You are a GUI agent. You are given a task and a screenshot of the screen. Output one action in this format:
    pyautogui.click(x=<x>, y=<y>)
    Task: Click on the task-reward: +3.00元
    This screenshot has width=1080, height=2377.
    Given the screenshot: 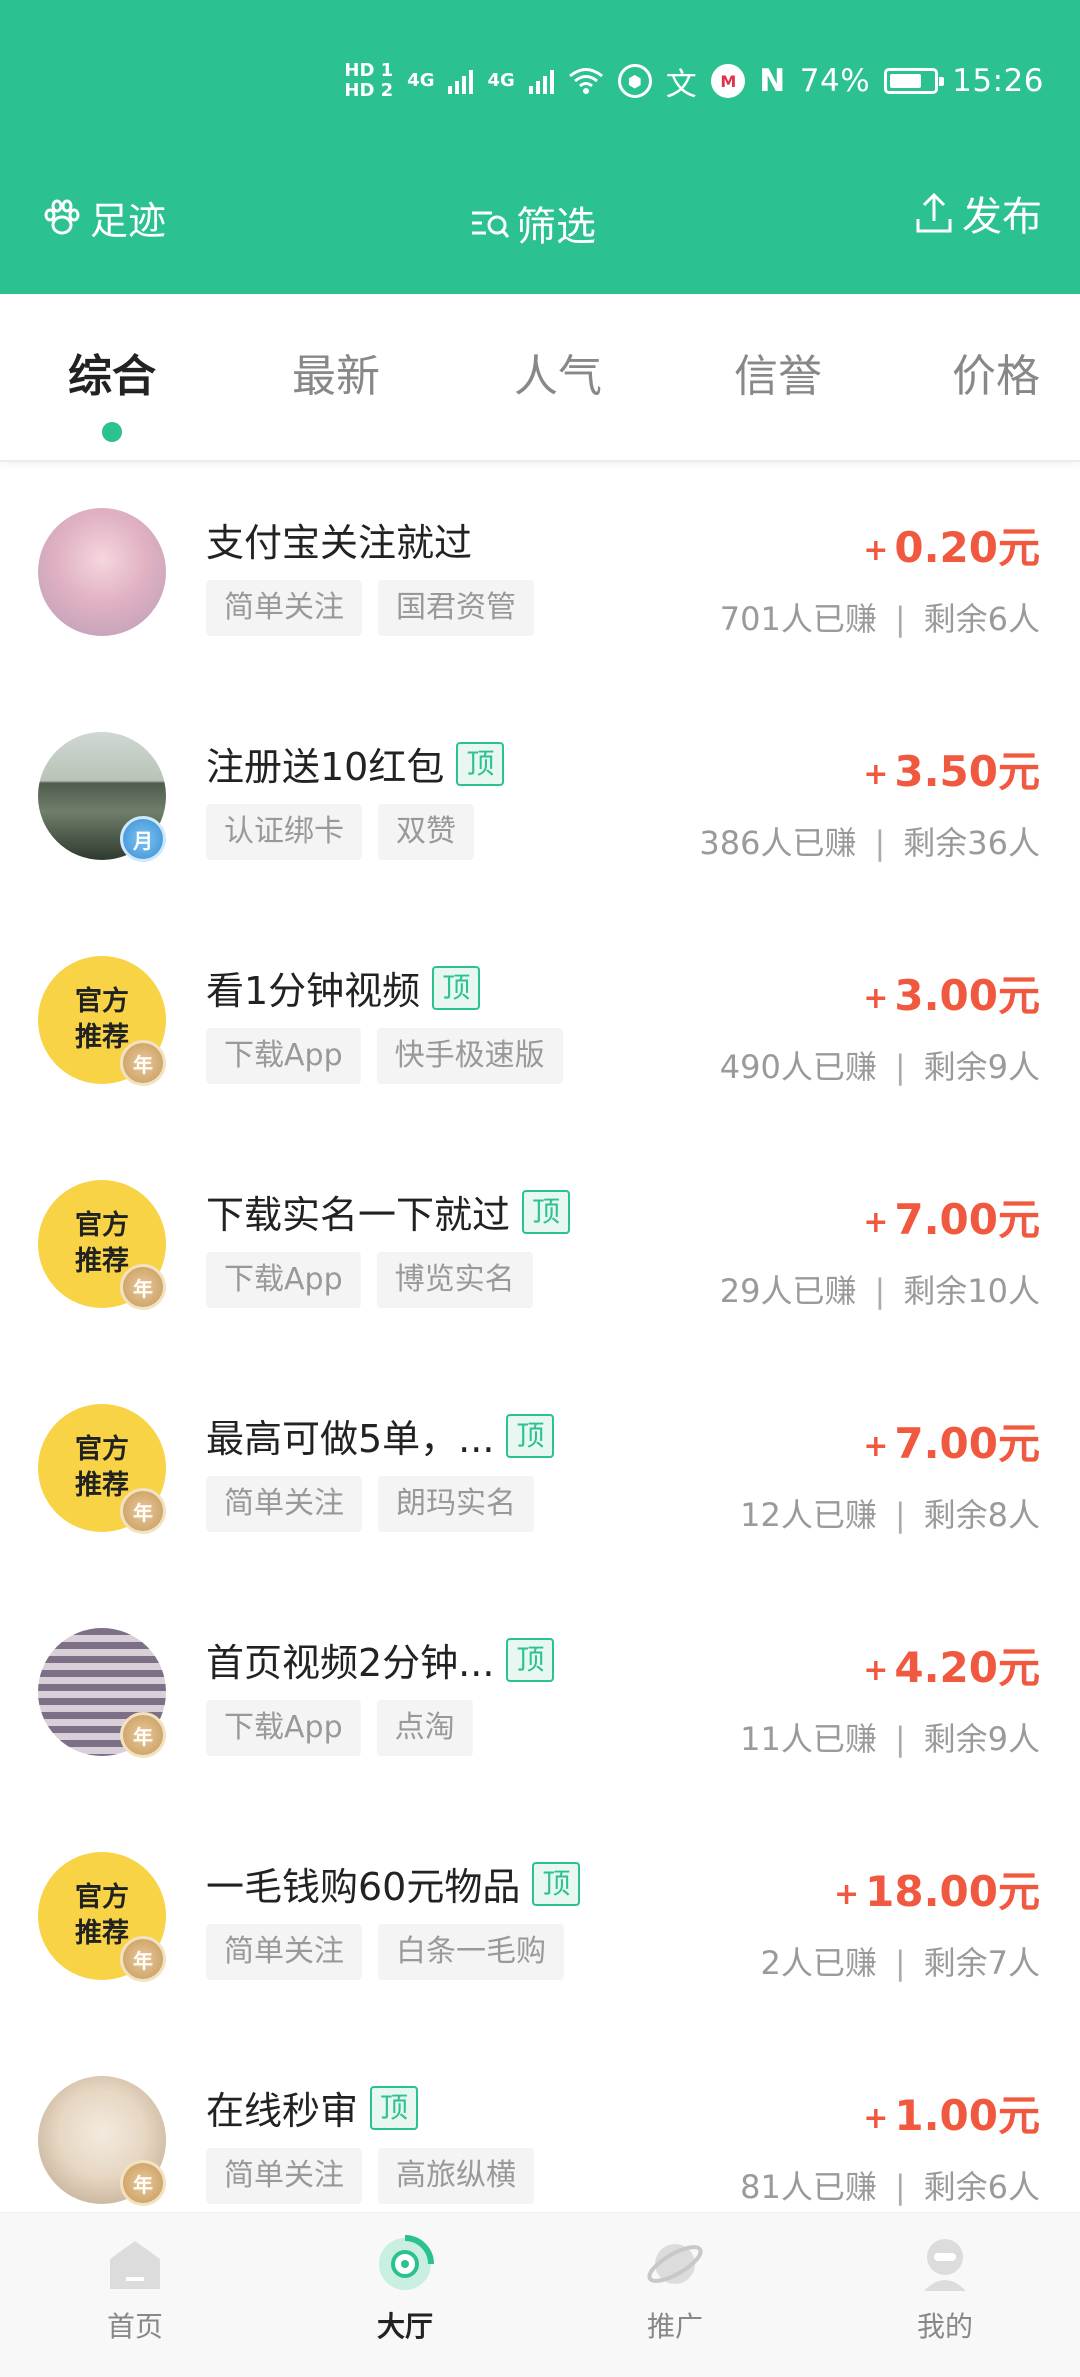 What is the action you would take?
    pyautogui.click(x=951, y=992)
    